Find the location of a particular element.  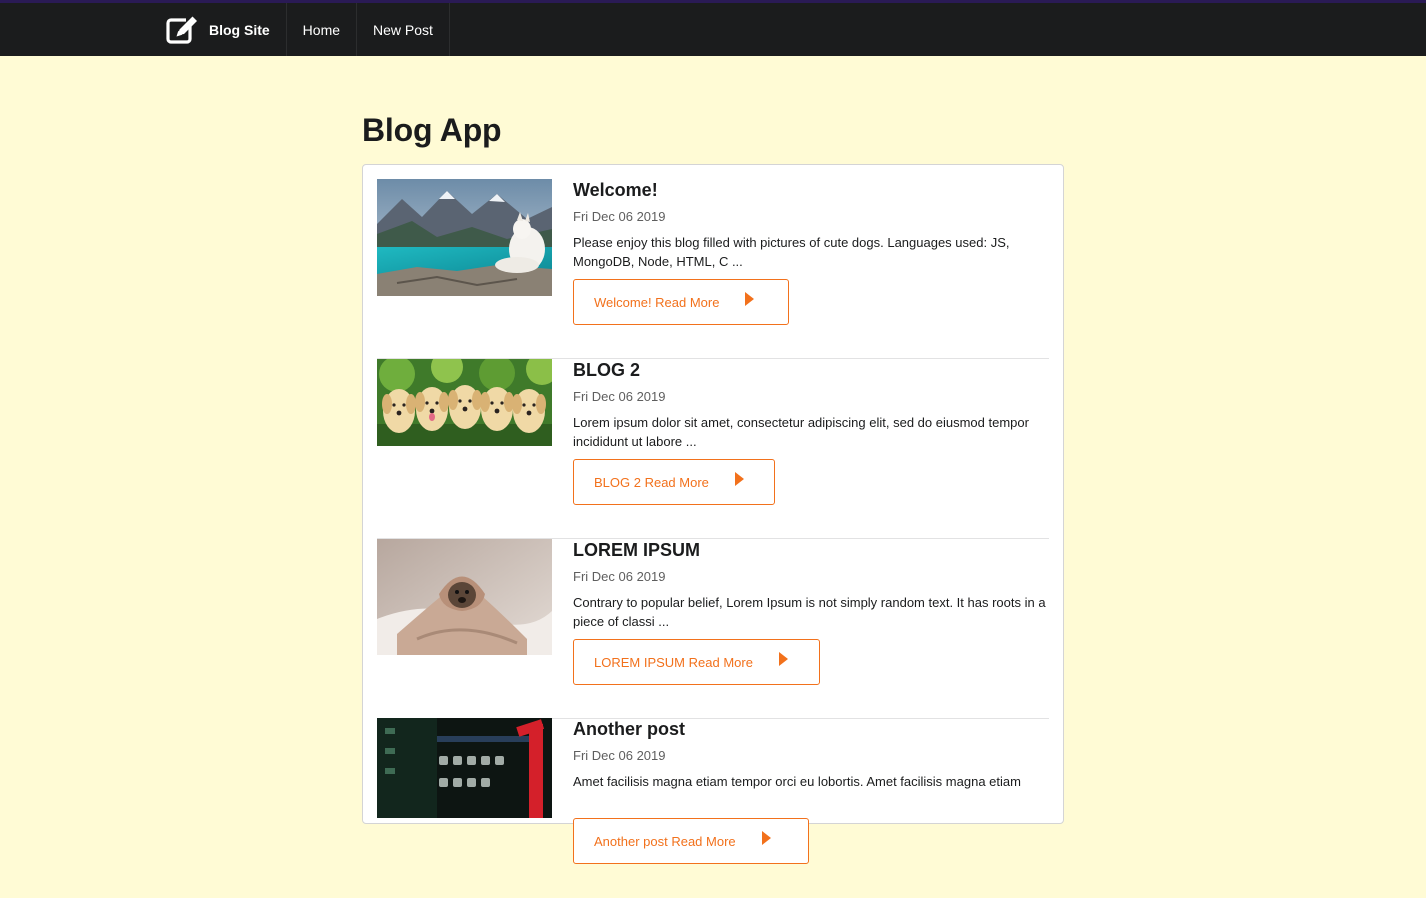

read-more-button: Welcome! Read More is located at coordinates (681, 302).